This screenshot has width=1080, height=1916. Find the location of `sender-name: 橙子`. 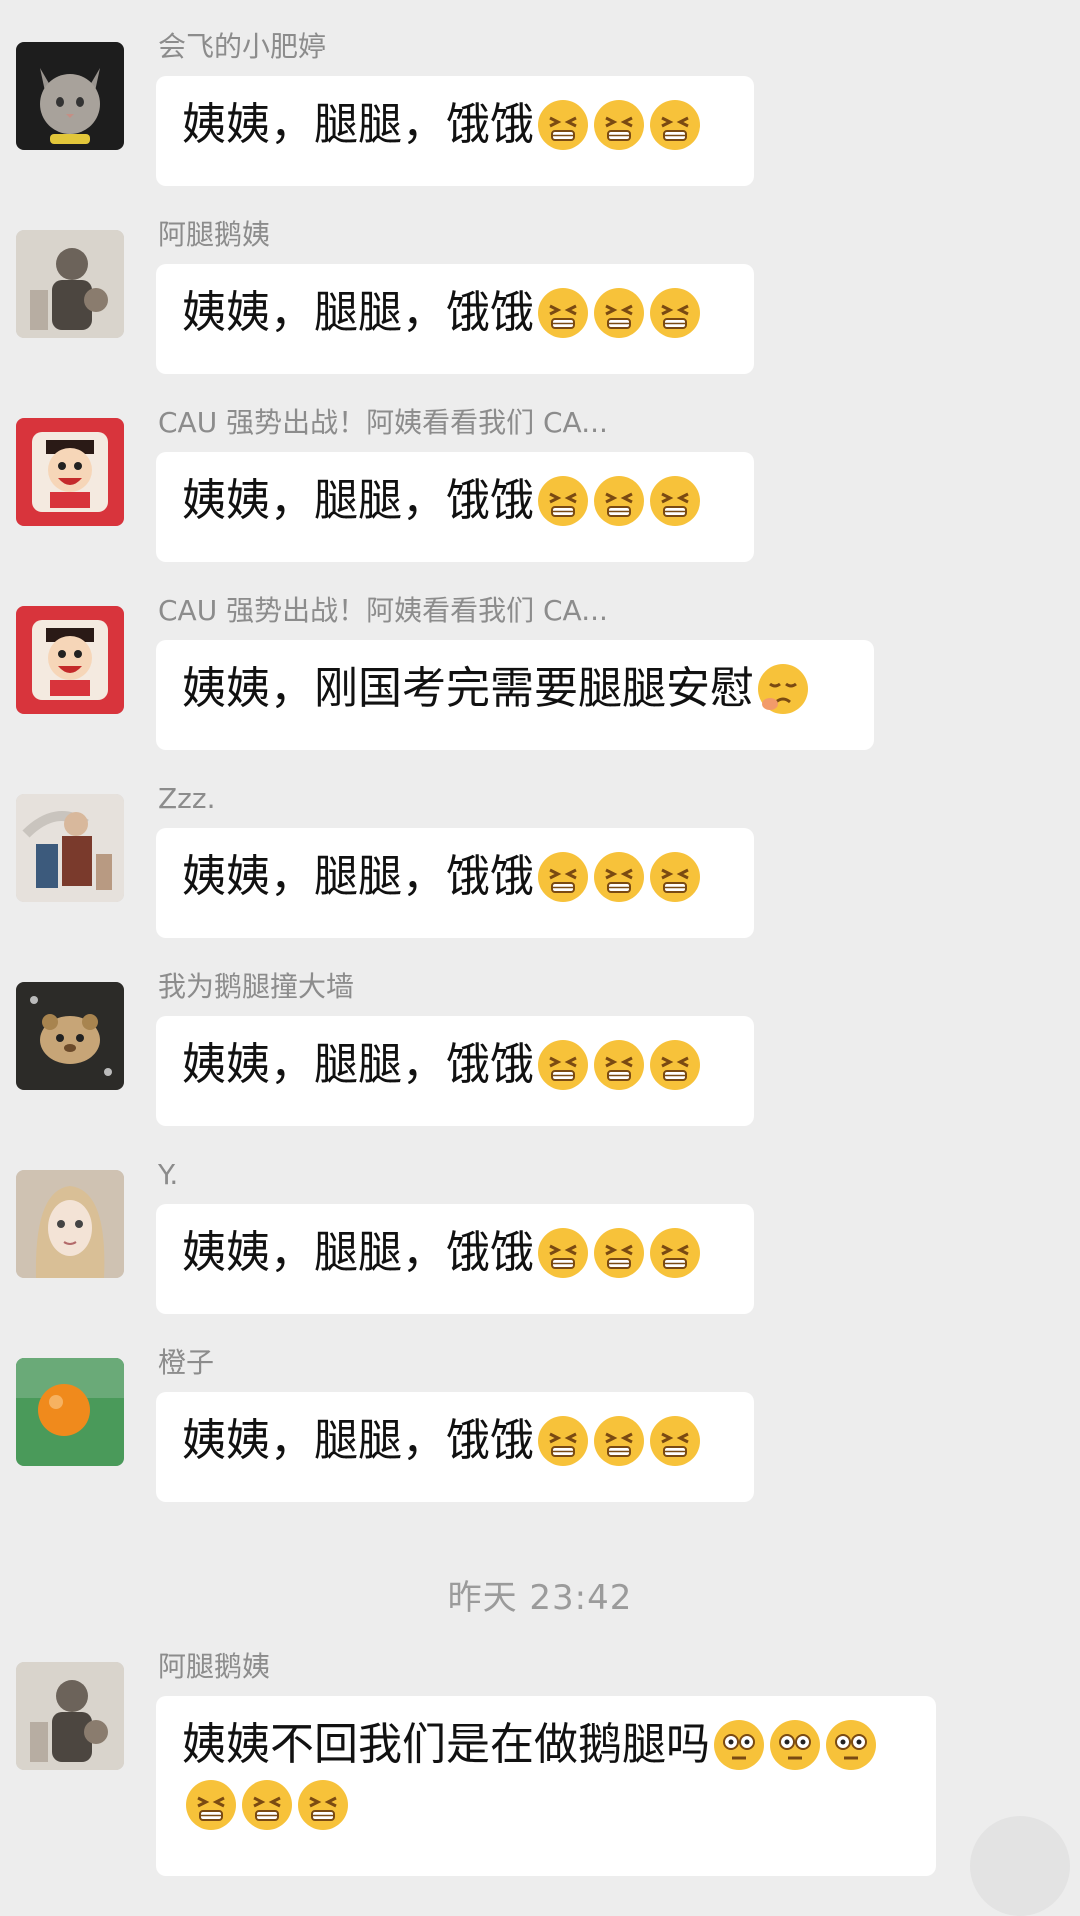

sender-name: 橙子 is located at coordinates (186, 1362).